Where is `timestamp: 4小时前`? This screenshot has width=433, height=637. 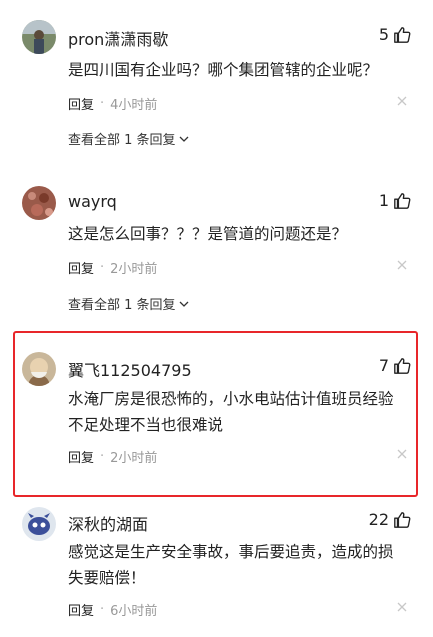 timestamp: 4小时前 is located at coordinates (134, 105).